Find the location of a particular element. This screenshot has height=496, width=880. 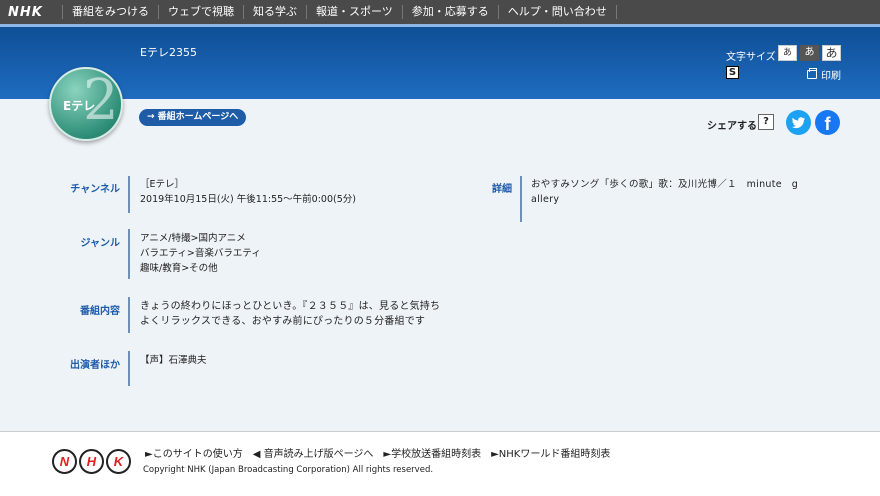

etele-channel-badge: 2 Eテレ is located at coordinates (86, 104).